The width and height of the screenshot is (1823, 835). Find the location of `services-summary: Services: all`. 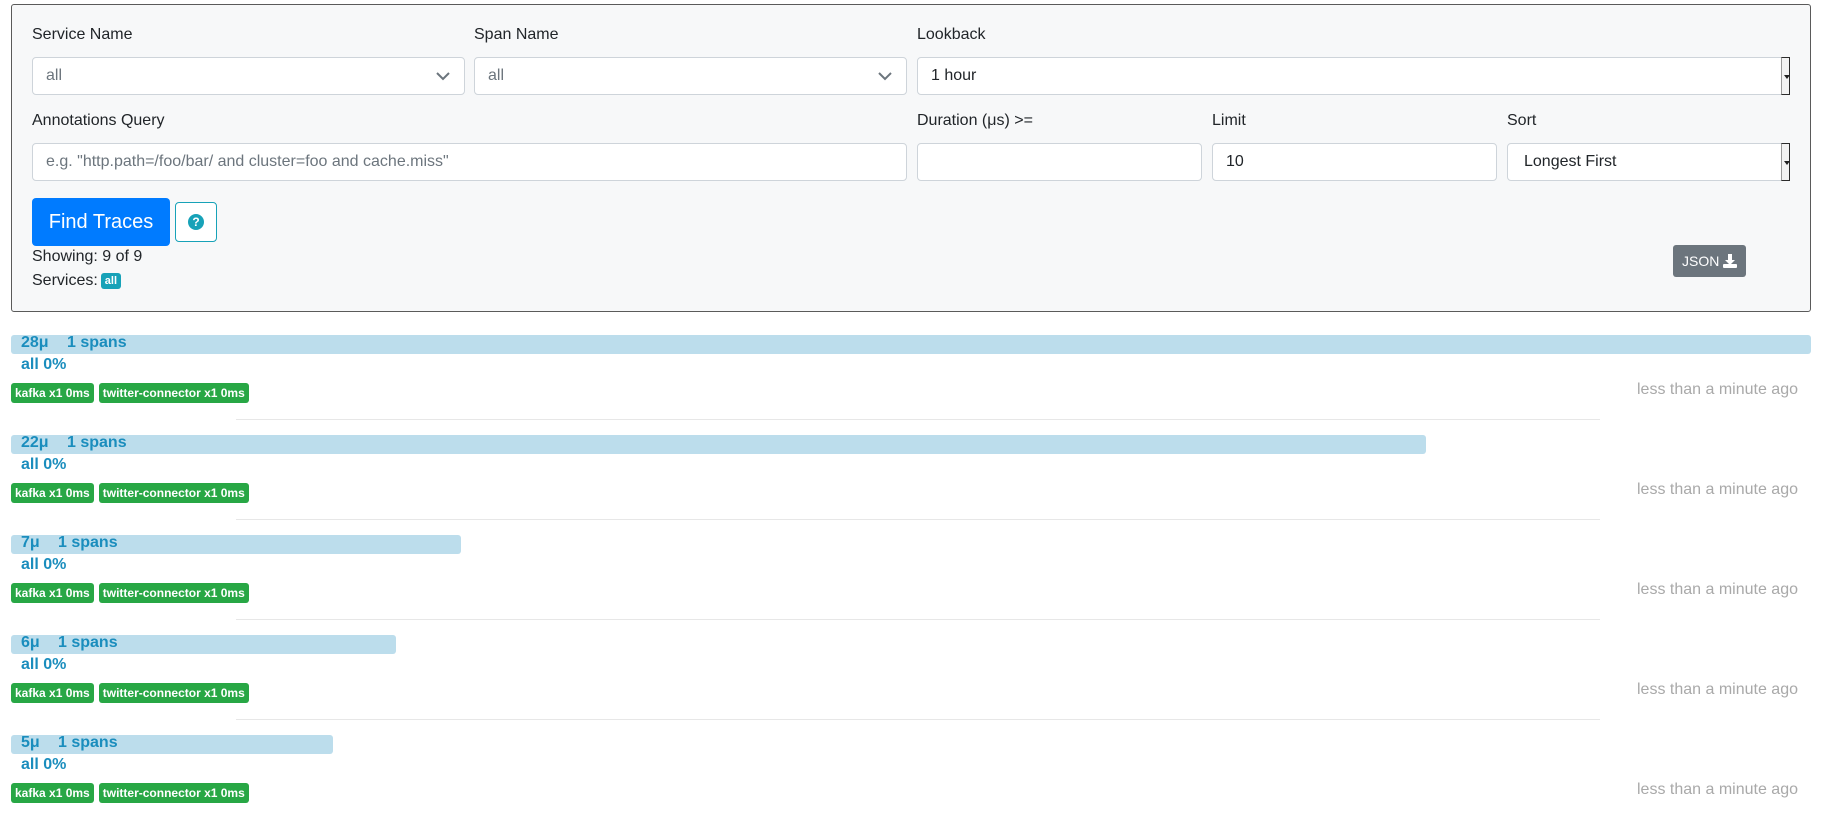

services-summary: Services: all is located at coordinates (77, 281).